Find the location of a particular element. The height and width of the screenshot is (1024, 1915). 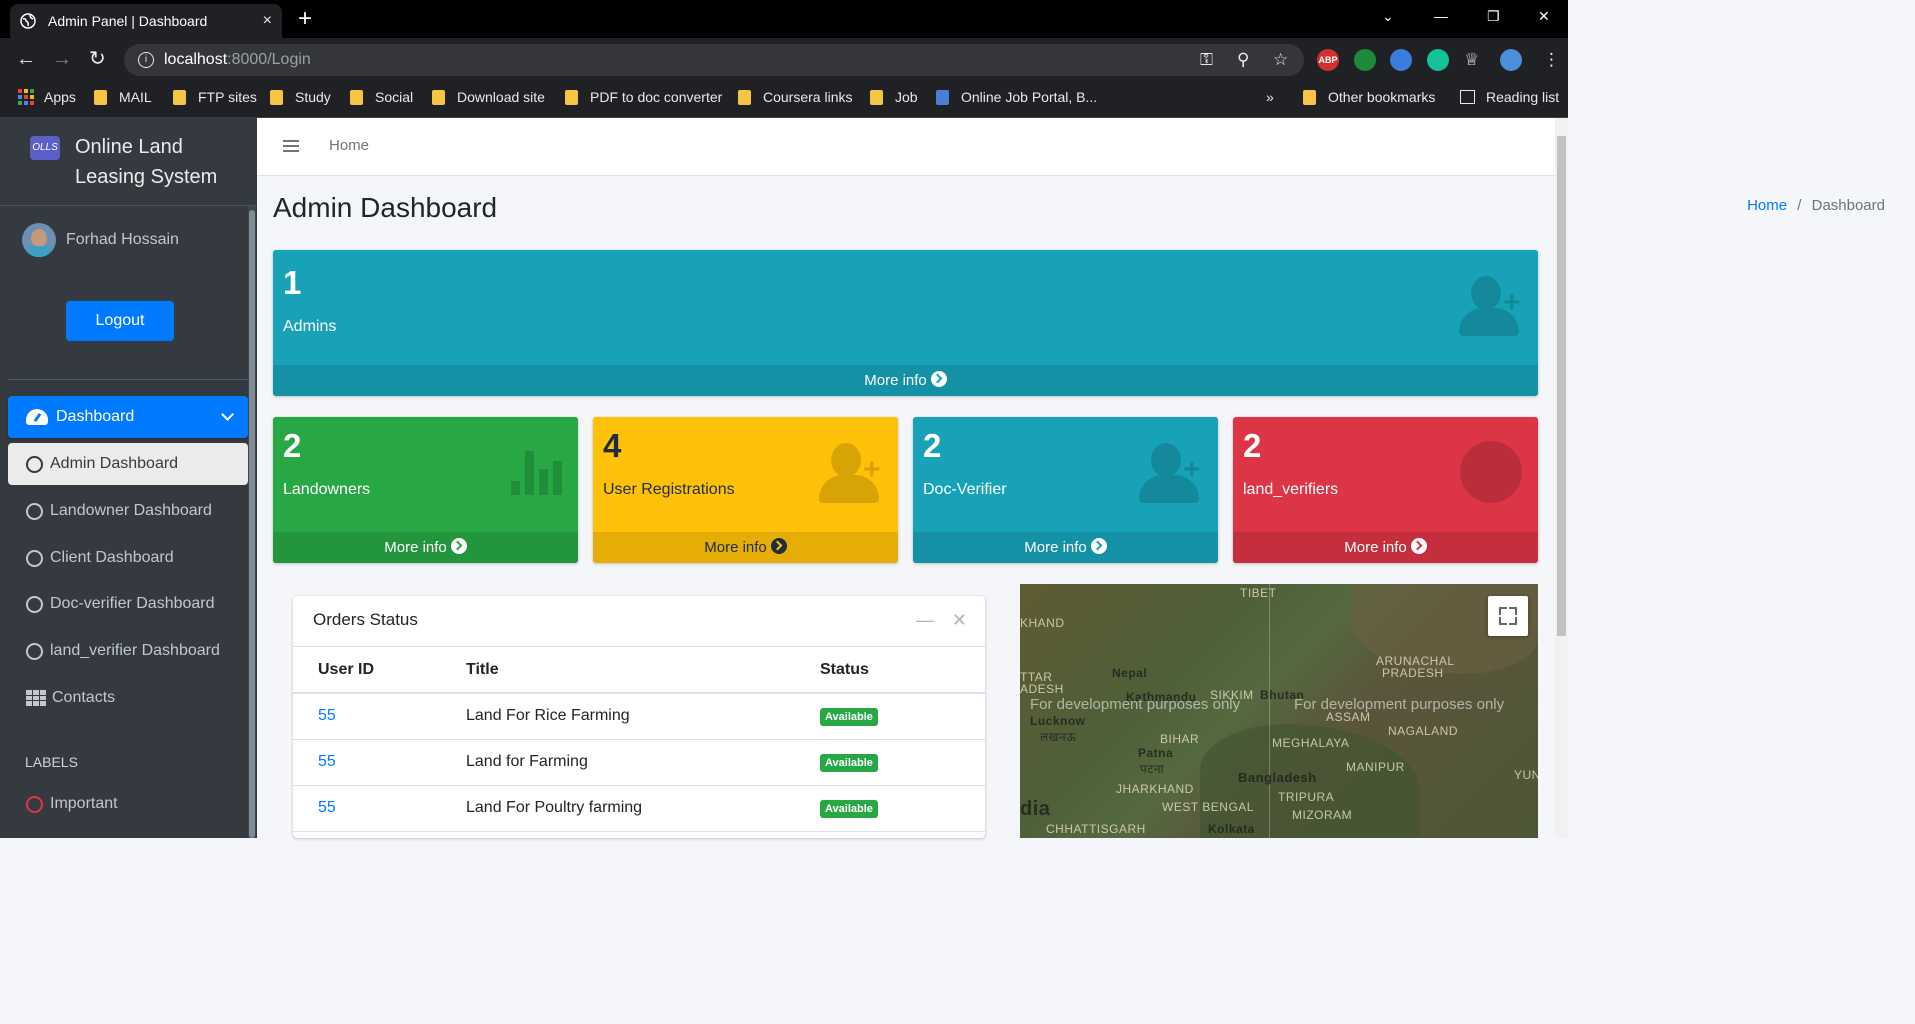

tab-search-icon: ⌄ is located at coordinates (1388, 16).